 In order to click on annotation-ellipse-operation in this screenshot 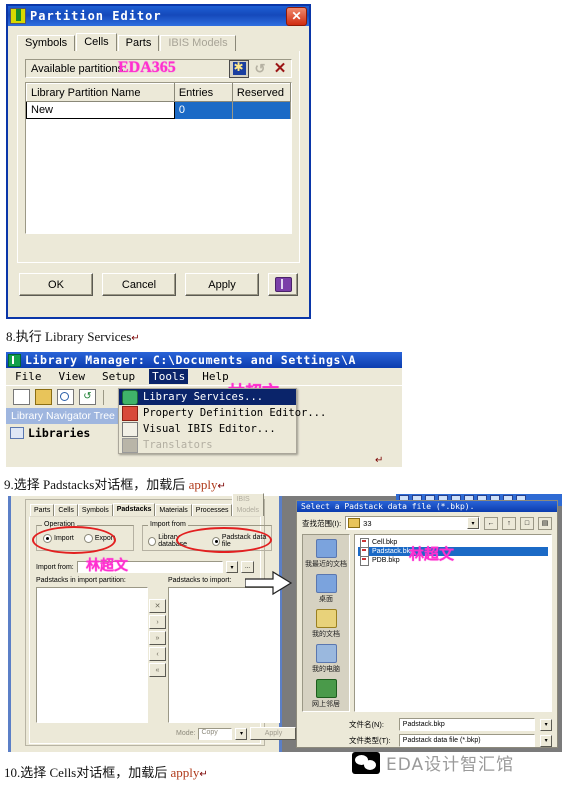, I will do `click(74, 540)`.